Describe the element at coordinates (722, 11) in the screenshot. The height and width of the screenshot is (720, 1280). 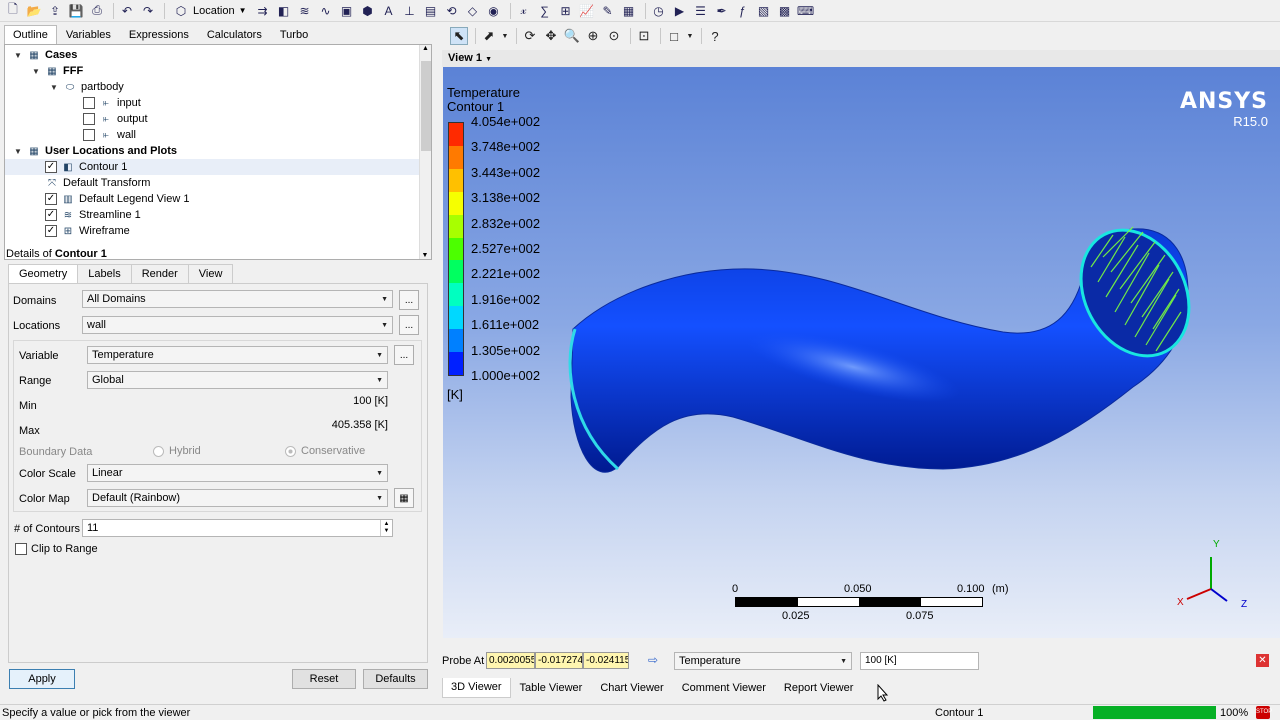
I see `probe-icon: ✒` at that location.